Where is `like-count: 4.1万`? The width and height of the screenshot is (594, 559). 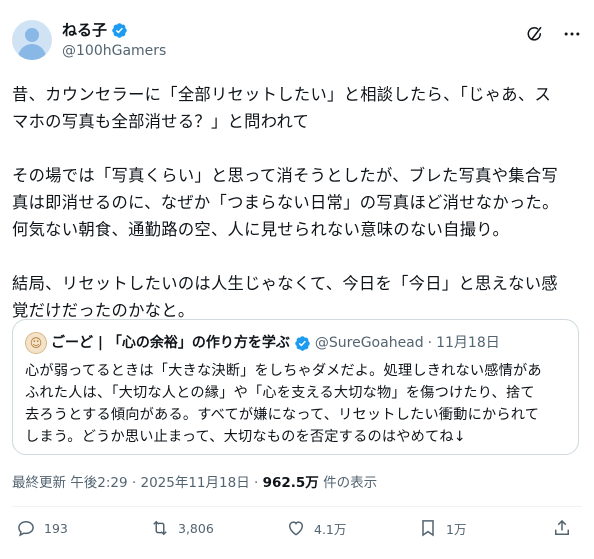 like-count: 4.1万 is located at coordinates (330, 529).